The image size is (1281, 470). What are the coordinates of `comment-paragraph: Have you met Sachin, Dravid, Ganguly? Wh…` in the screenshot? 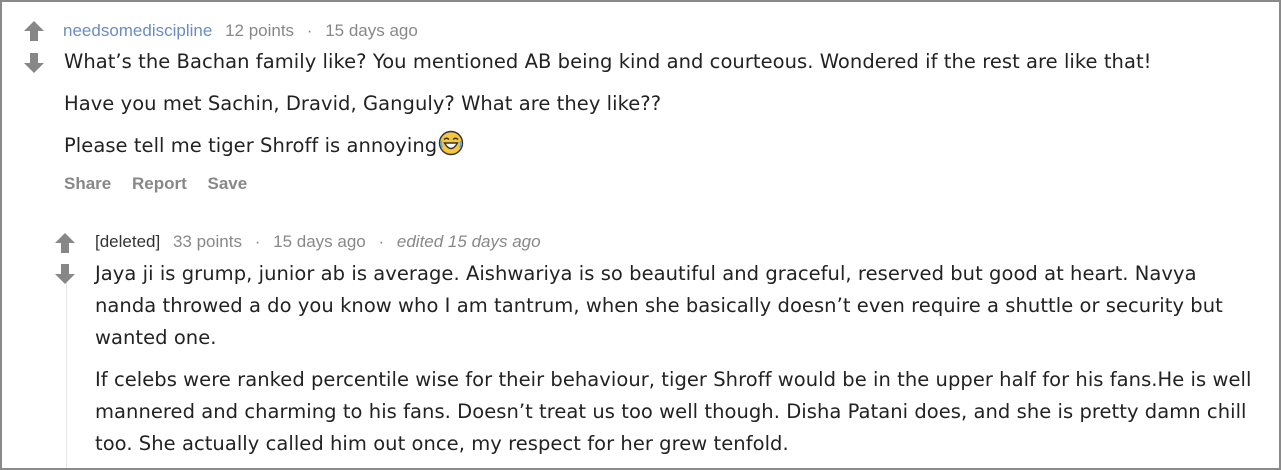 It's located at (363, 103).